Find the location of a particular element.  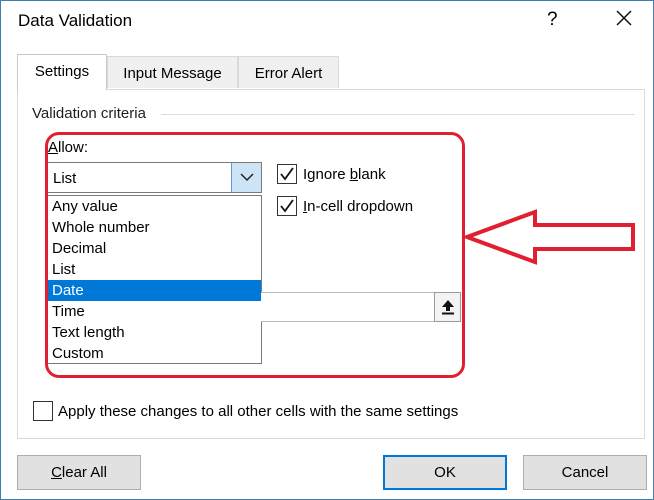

allow-selected-value: List is located at coordinates (65, 178).